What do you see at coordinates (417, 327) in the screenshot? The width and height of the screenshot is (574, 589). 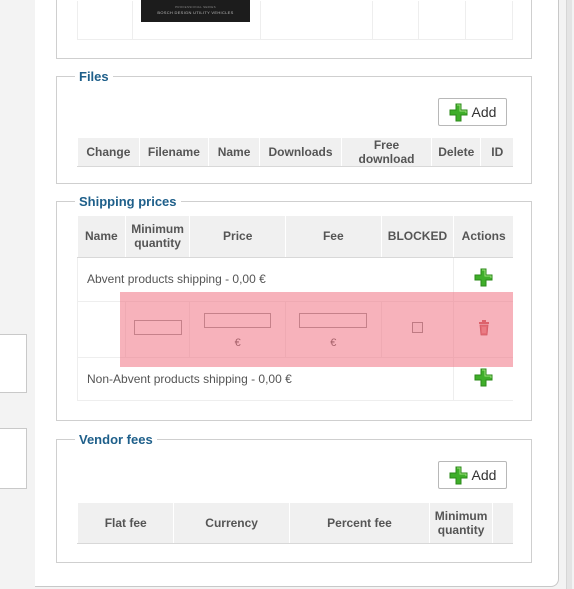 I see `blocked-checkbox` at bounding box center [417, 327].